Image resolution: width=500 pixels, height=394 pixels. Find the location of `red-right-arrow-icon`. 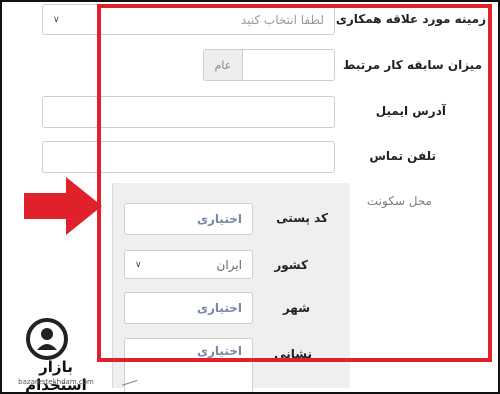

red-right-arrow-icon is located at coordinates (63, 206).